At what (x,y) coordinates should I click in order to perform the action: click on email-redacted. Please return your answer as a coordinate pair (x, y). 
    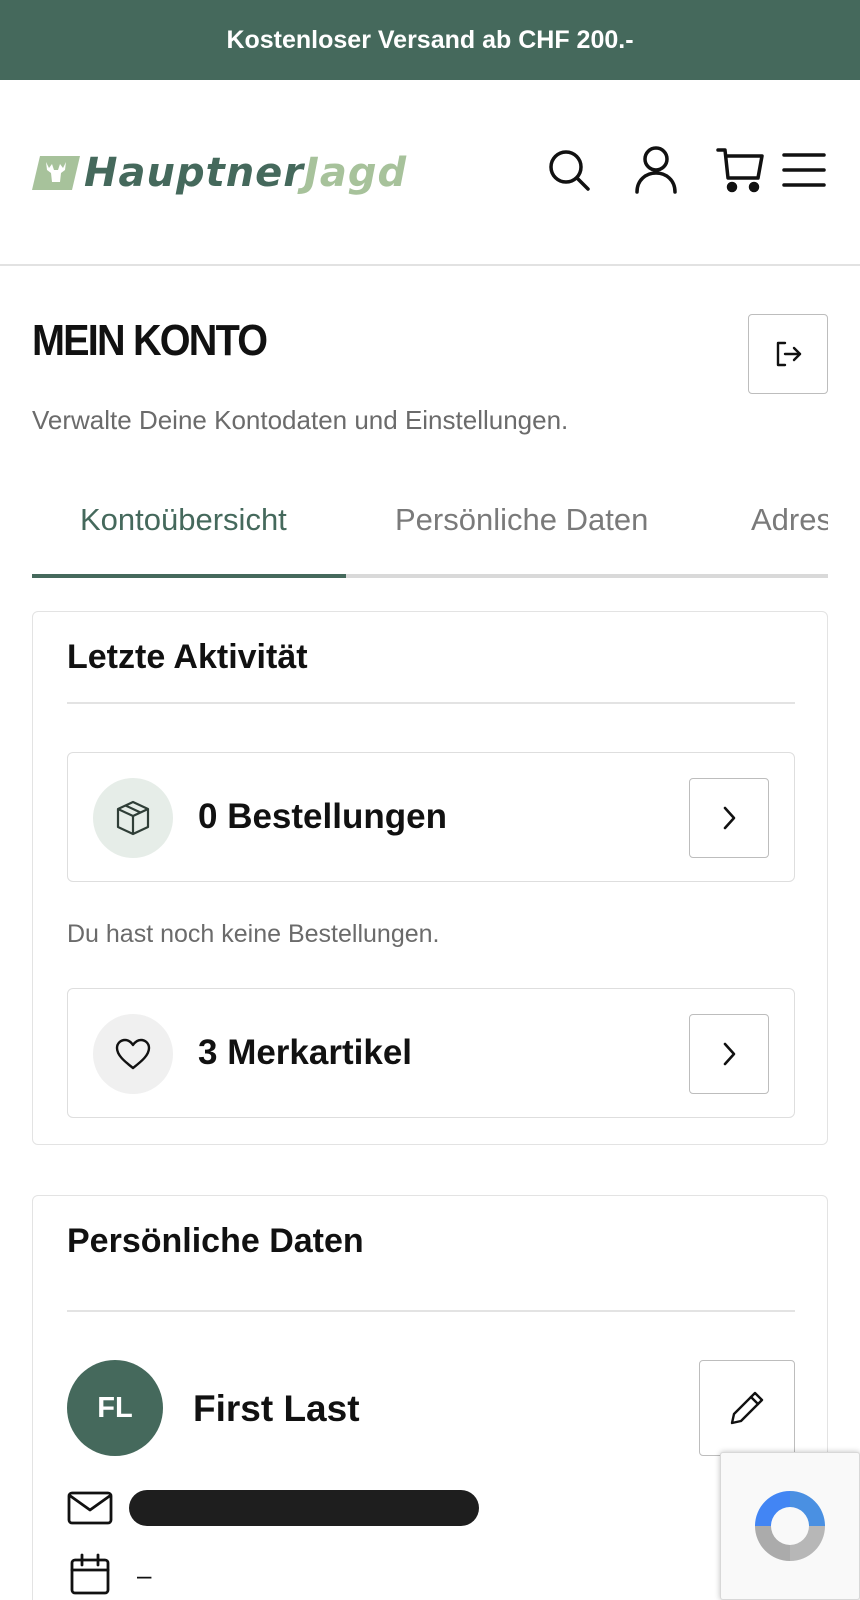
    Looking at the image, I should click on (304, 1508).